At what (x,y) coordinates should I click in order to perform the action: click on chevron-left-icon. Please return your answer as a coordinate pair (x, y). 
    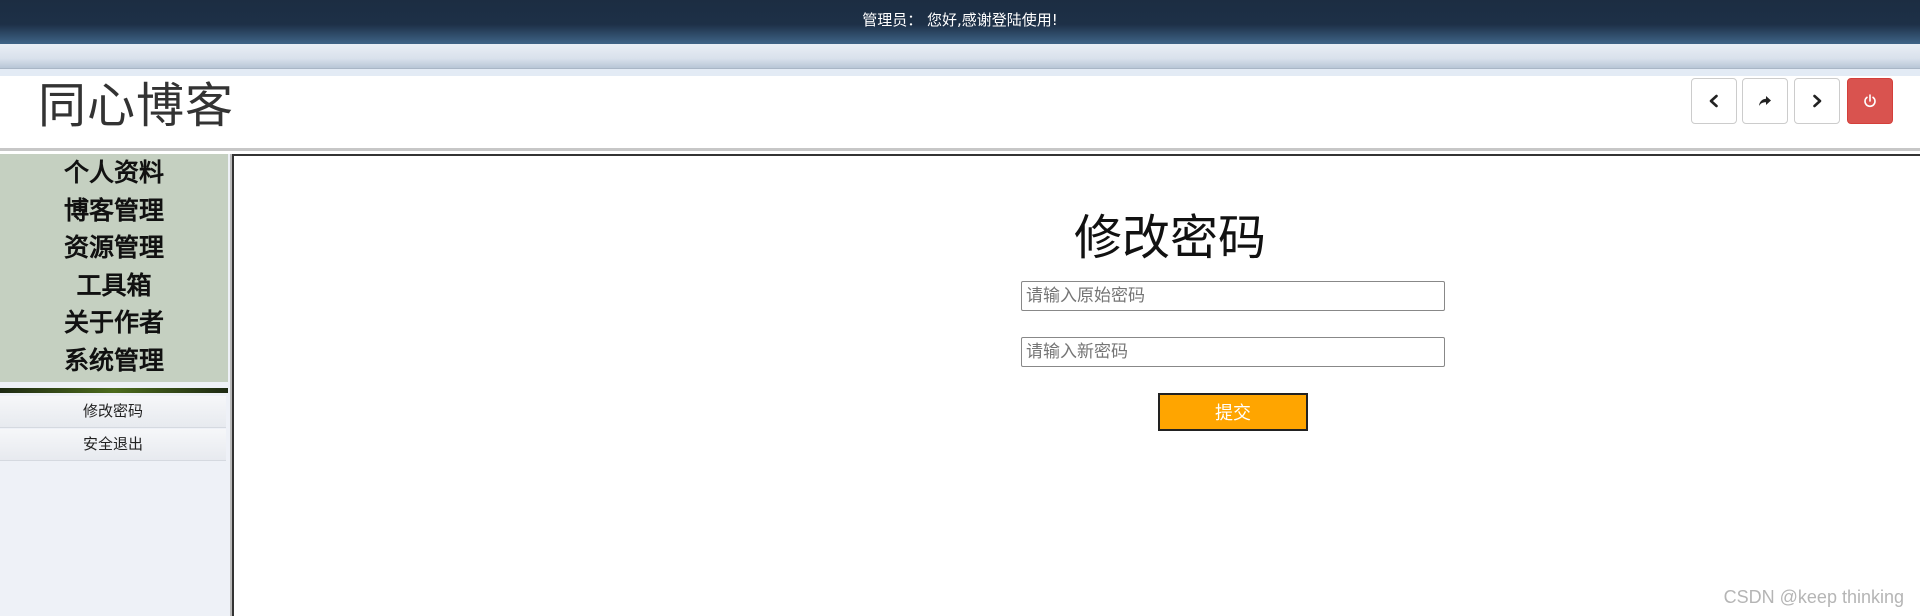
    Looking at the image, I should click on (1713, 101).